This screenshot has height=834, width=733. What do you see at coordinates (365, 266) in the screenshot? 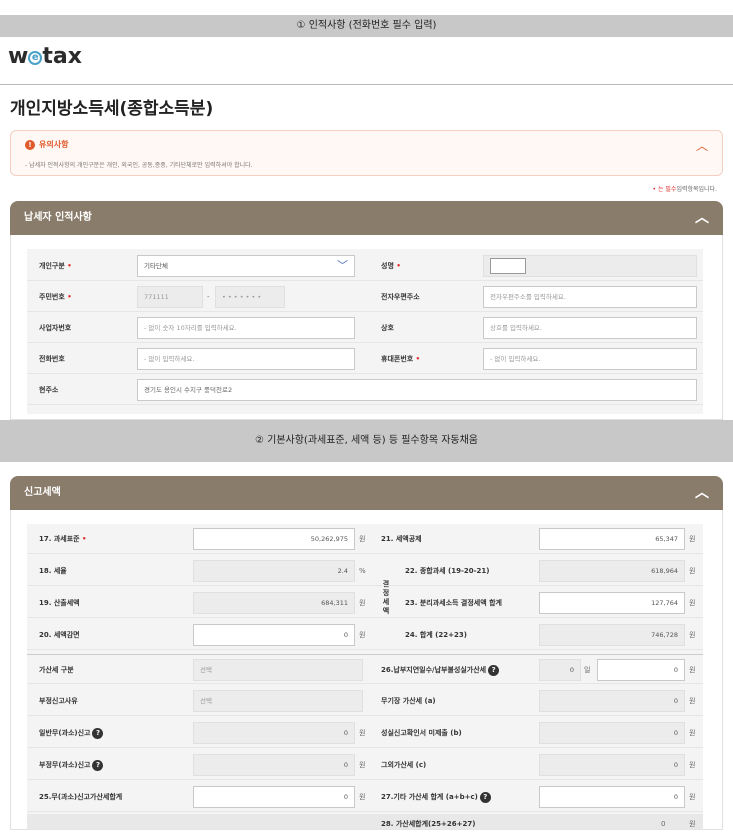
I see `row-type-name: 개인구분 • 기타단체 ﹀ 성명 •` at bounding box center [365, 266].